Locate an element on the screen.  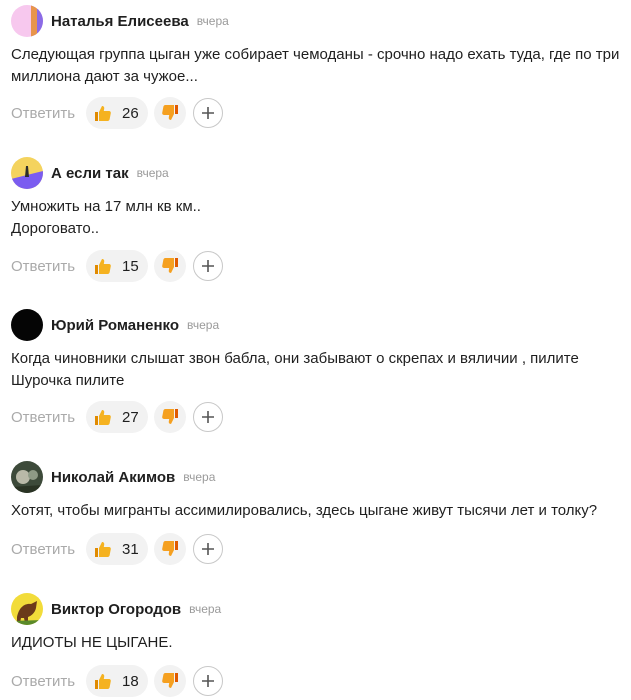
like-count: 18 is located at coordinates (130, 681).